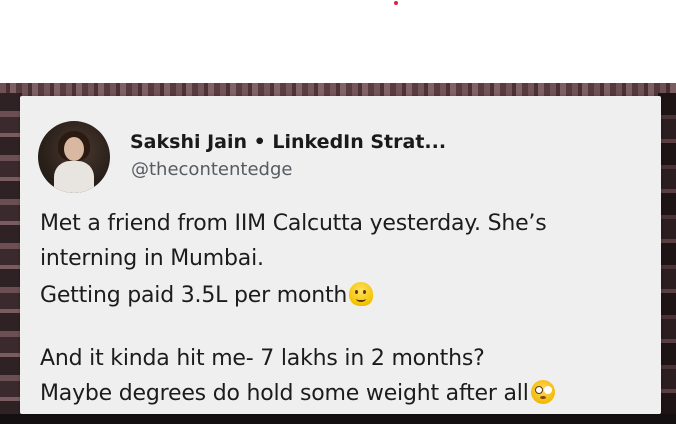 Image resolution: width=676 pixels, height=424 pixels. I want to click on author-handle: @thecontentedge, so click(211, 169).